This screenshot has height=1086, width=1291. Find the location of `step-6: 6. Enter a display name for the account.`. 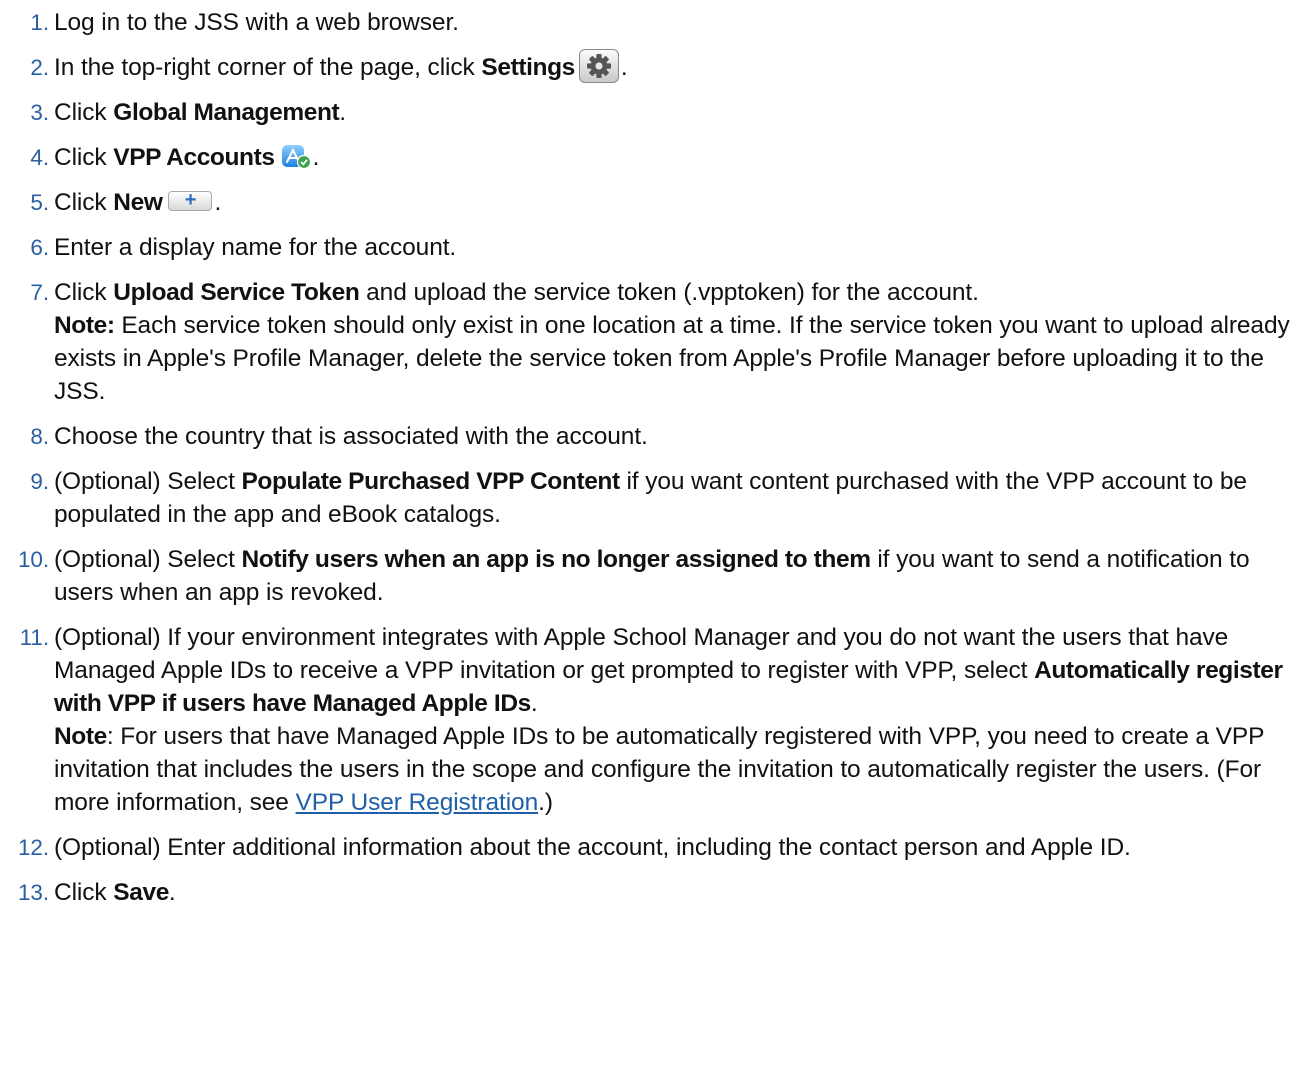

step-6: 6. Enter a display name for the account. is located at coordinates (645, 247).